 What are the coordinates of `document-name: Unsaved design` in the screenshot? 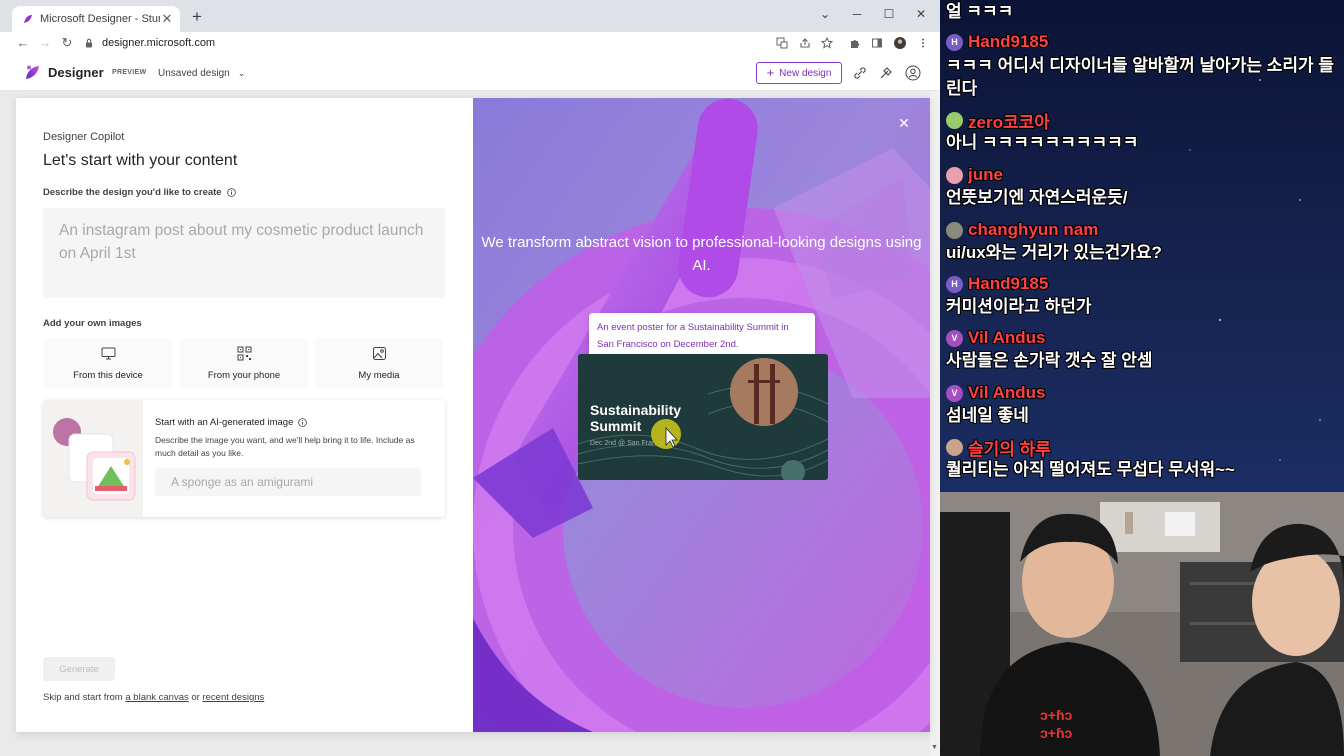 It's located at (194, 73).